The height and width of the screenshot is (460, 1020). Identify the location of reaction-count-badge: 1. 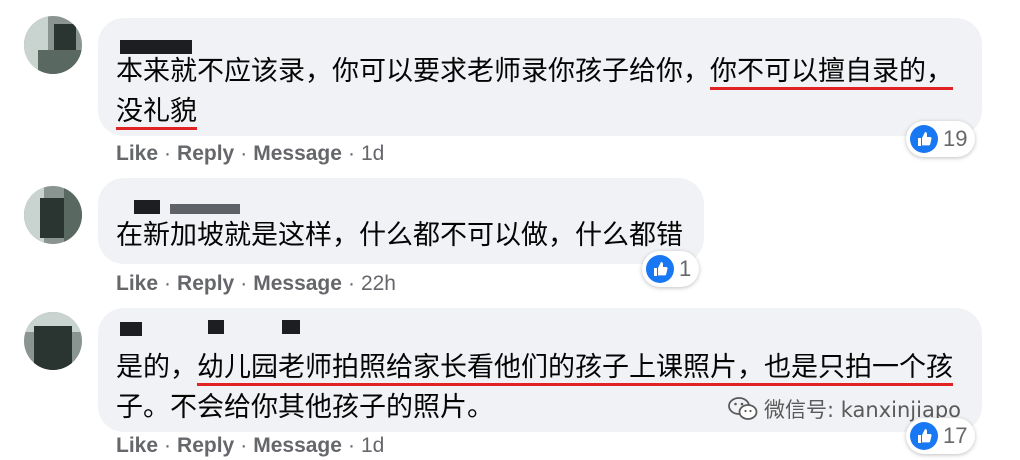
(671, 269).